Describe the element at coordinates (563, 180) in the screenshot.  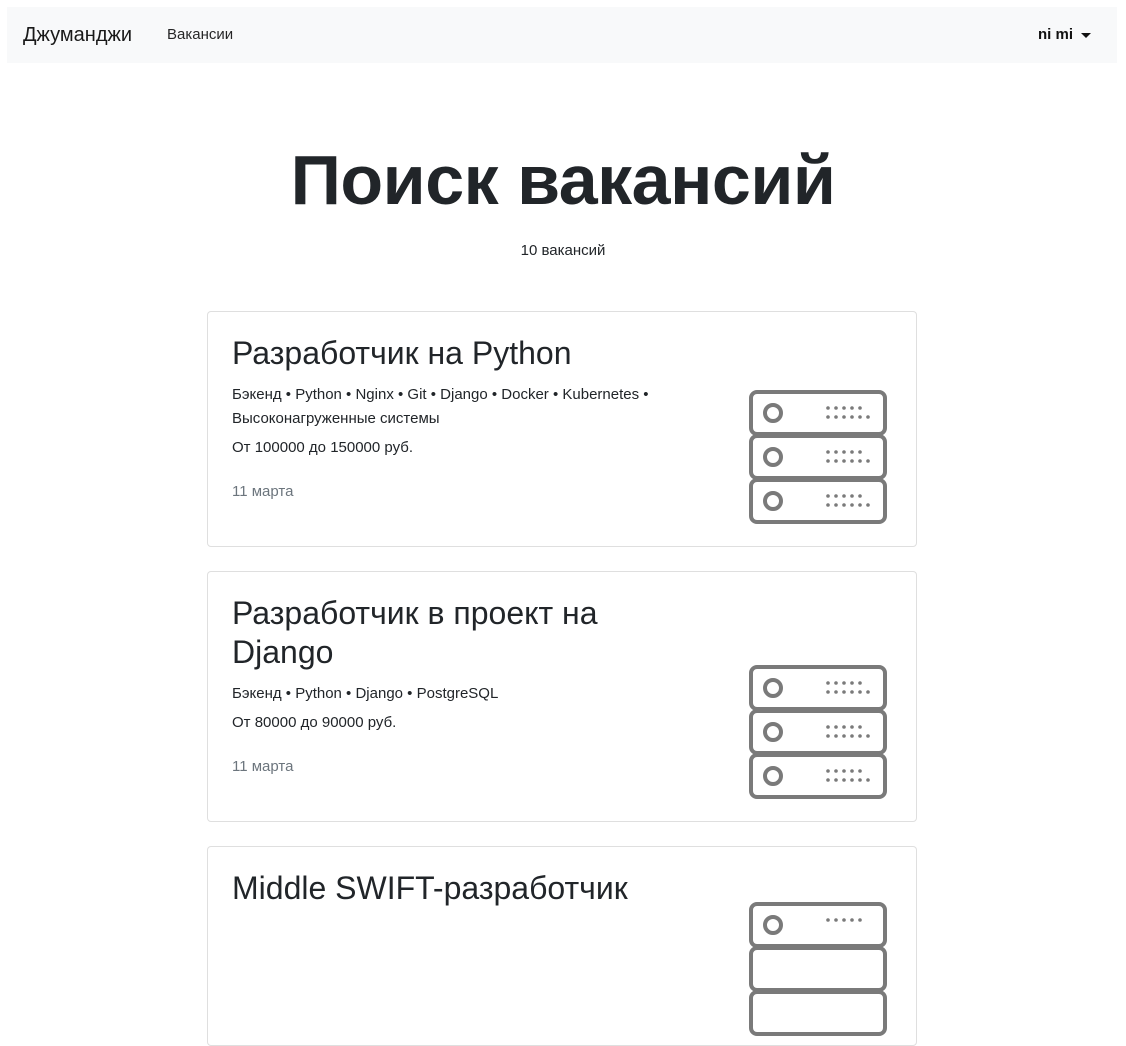
I see `page-title: Поиск вакансий` at that location.